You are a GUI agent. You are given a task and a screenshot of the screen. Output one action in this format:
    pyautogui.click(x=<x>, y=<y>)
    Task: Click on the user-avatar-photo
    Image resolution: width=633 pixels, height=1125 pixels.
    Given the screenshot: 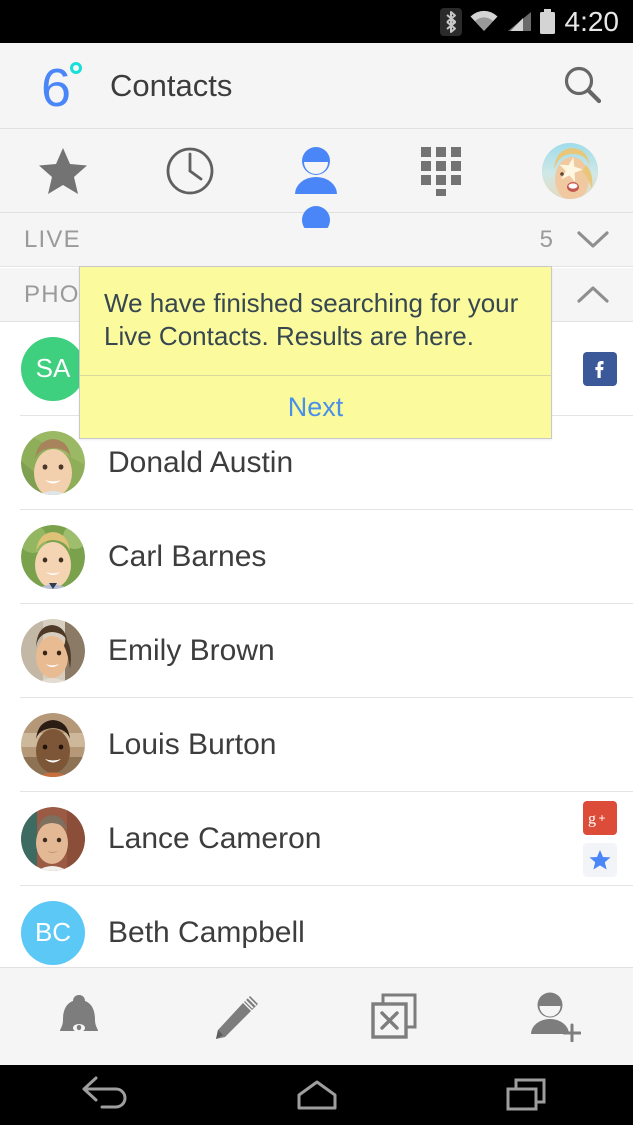 What is the action you would take?
    pyautogui.click(x=569, y=170)
    